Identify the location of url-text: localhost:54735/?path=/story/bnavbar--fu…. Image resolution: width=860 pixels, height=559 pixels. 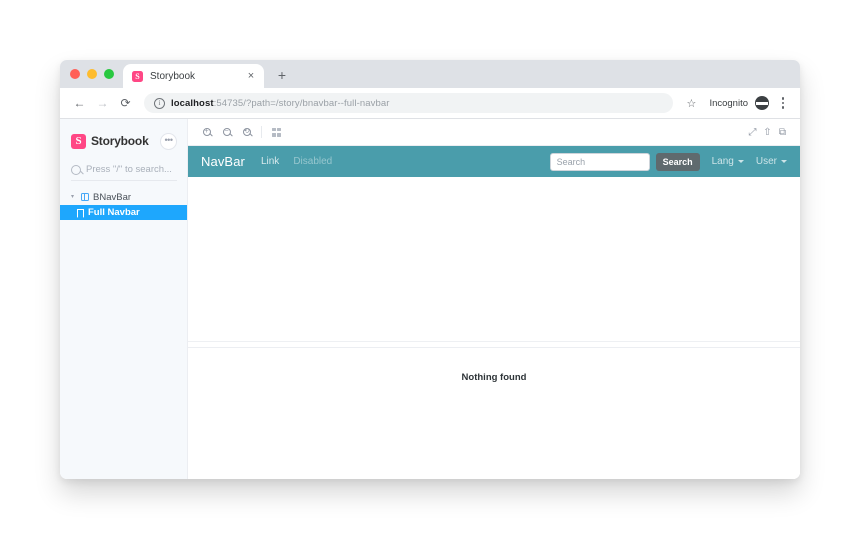
(280, 103).